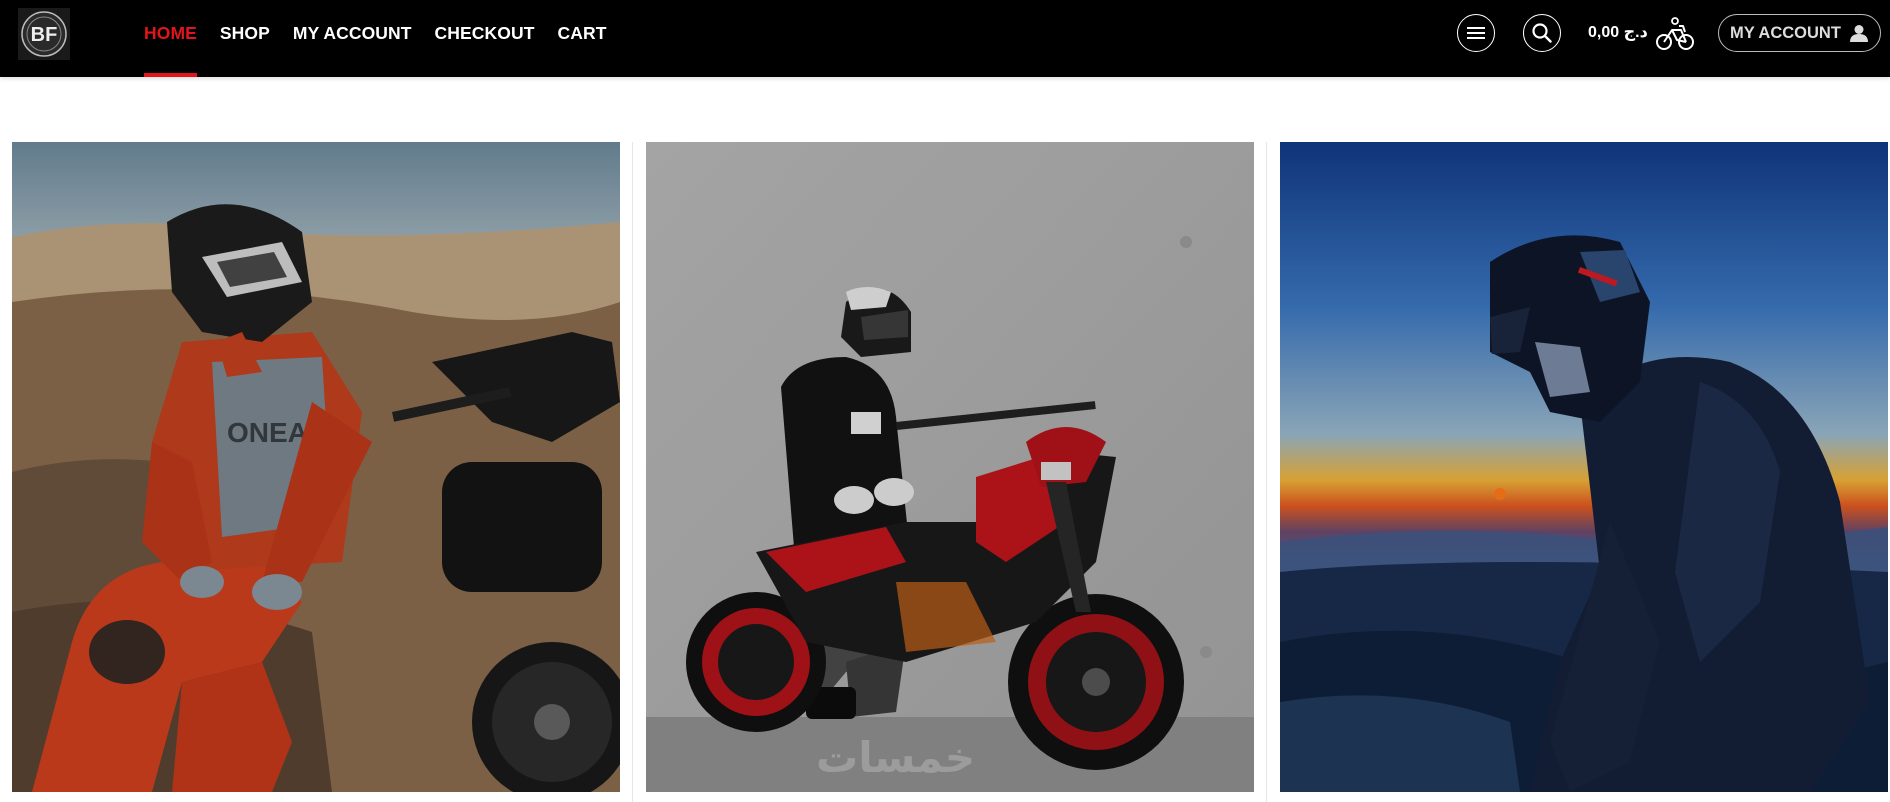 The image size is (1890, 802). What do you see at coordinates (582, 38) in the screenshot?
I see `nav-cart: CART` at bounding box center [582, 38].